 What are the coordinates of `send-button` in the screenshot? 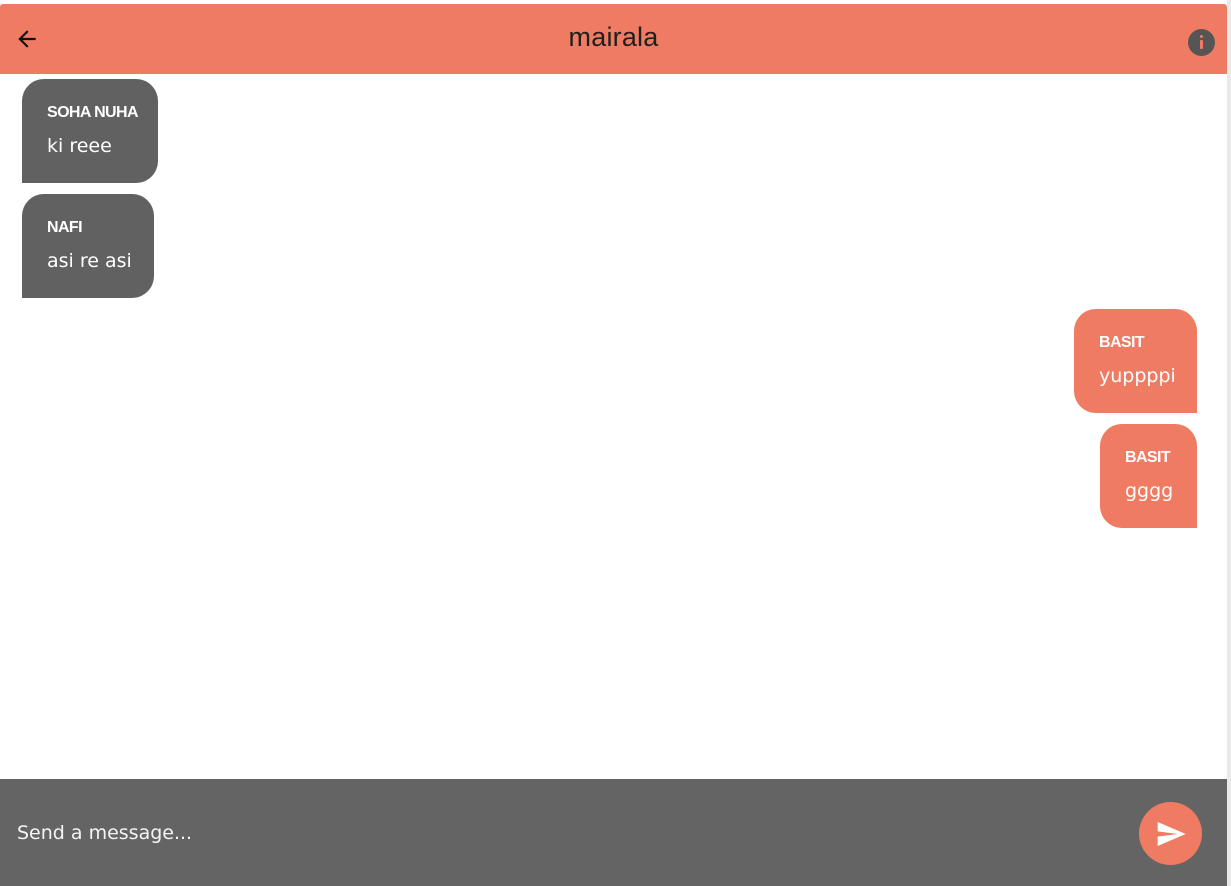 It's located at (1170, 833).